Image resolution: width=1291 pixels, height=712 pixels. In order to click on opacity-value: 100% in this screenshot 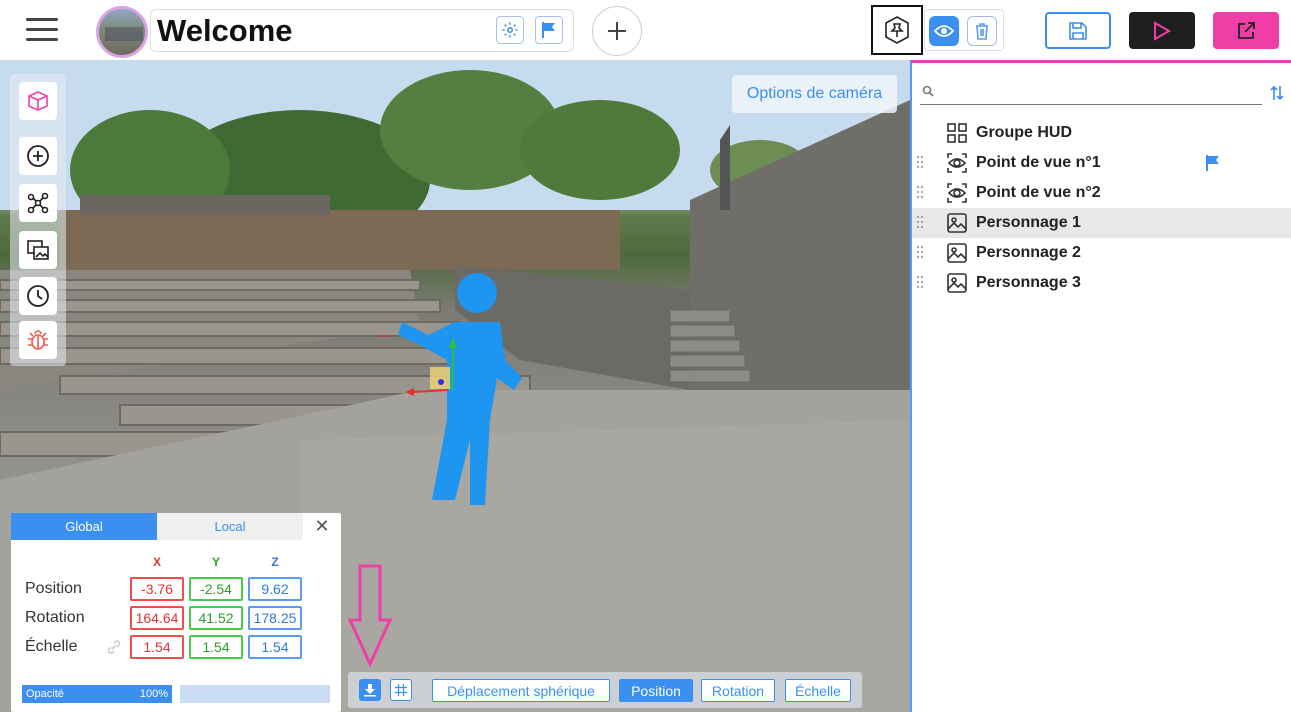, I will do `click(153, 694)`.